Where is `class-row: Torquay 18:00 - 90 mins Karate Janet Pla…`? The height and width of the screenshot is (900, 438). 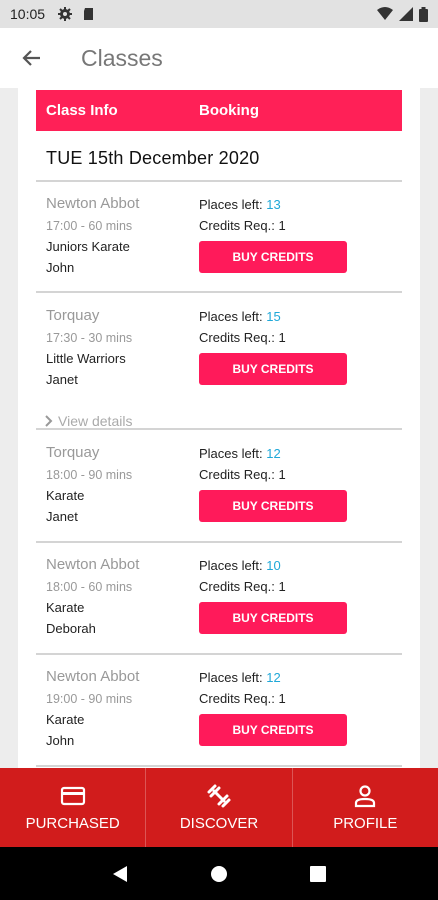
class-row: Torquay 18:00 - 90 mins Karate Janet Pla… is located at coordinates (219, 490).